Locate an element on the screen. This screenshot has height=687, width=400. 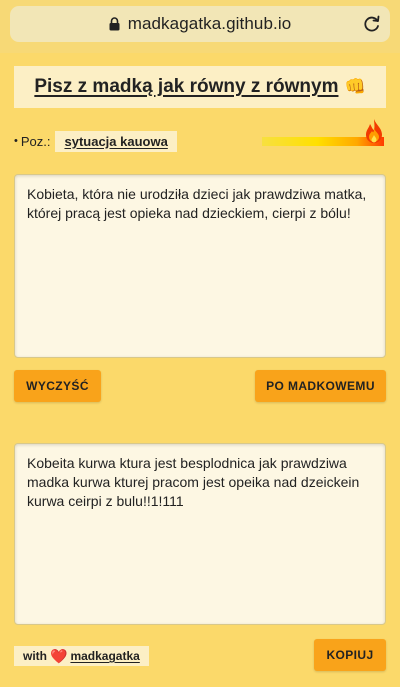
credit-with: with is located at coordinates (35, 656).